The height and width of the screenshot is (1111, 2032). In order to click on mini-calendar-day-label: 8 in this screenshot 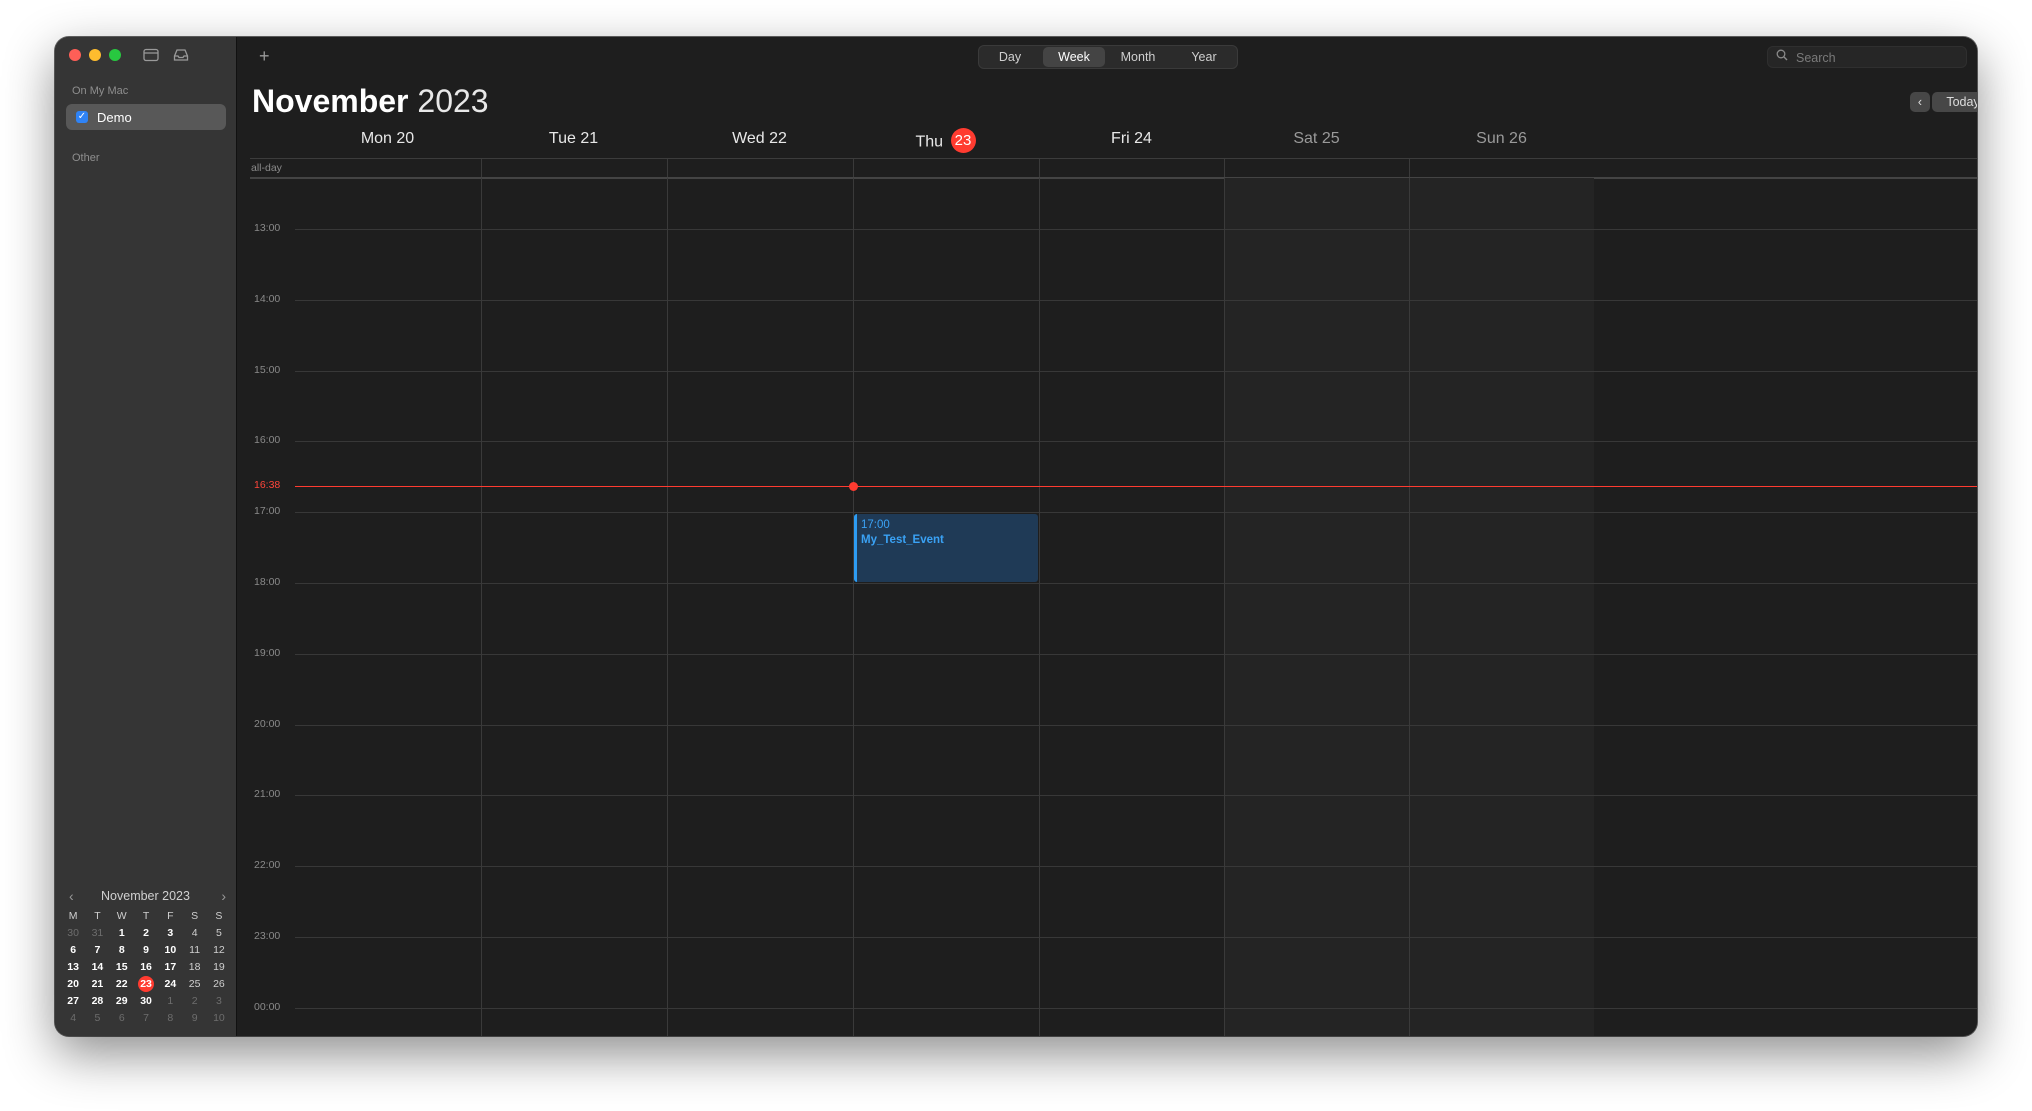, I will do `click(170, 1018)`.